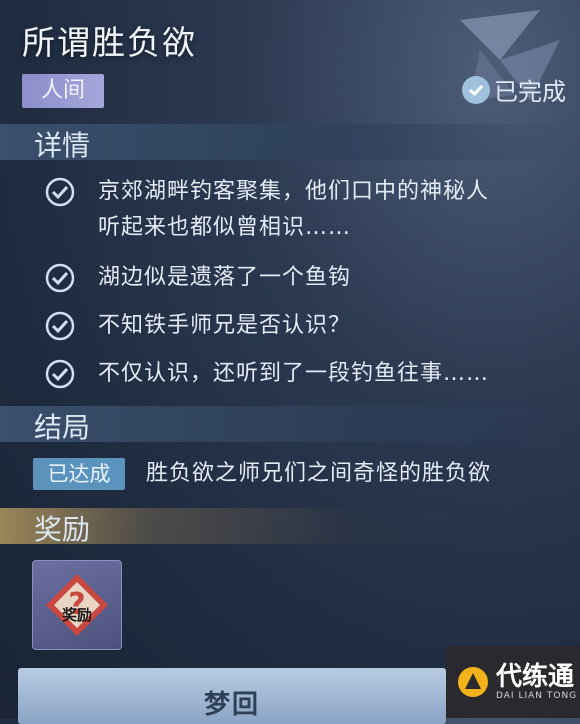  What do you see at coordinates (530, 92) in the screenshot?
I see `status-label: 已完成` at bounding box center [530, 92].